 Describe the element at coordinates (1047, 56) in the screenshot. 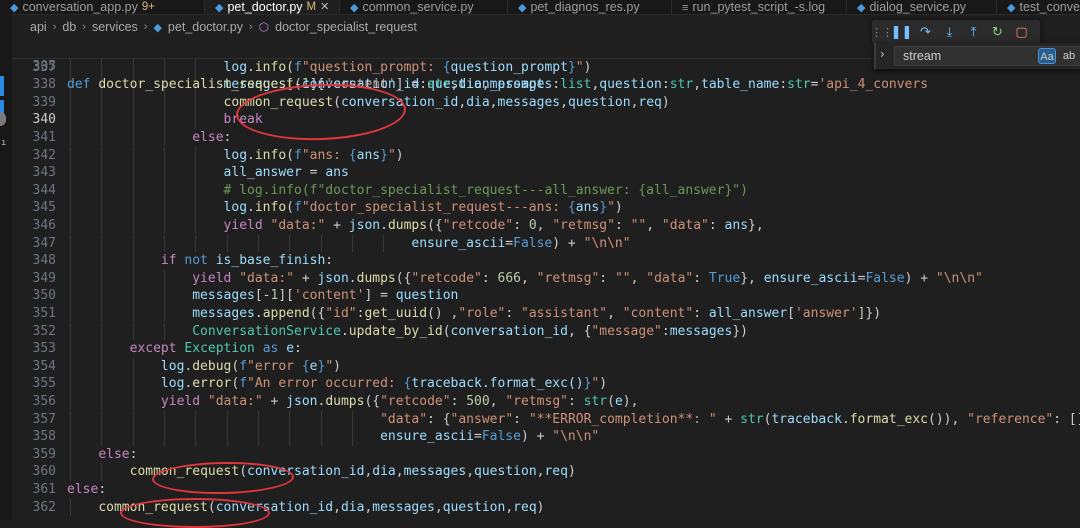

I see `match-case-toggle: Aa` at that location.